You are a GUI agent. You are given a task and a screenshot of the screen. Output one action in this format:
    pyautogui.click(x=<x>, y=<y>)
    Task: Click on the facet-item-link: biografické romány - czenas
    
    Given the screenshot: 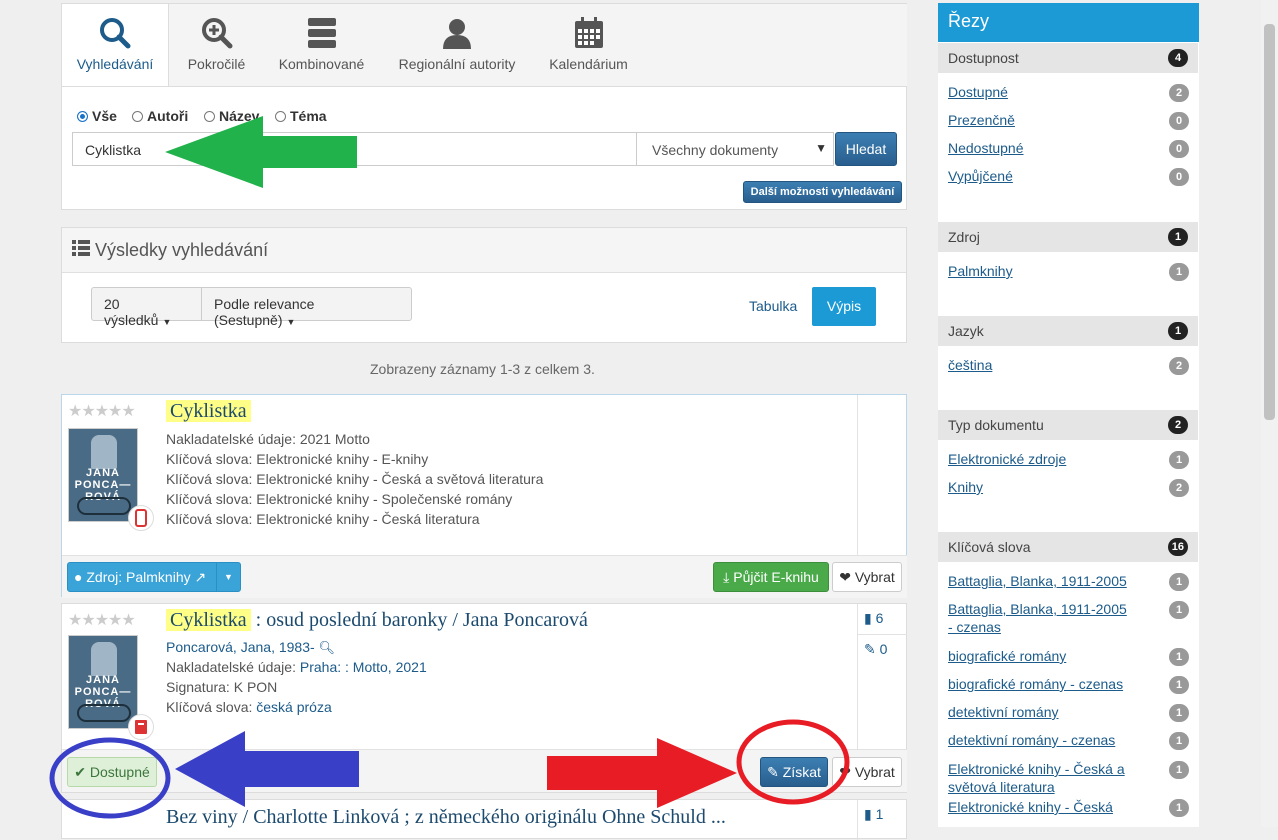 What is the action you would take?
    pyautogui.click(x=1038, y=684)
    